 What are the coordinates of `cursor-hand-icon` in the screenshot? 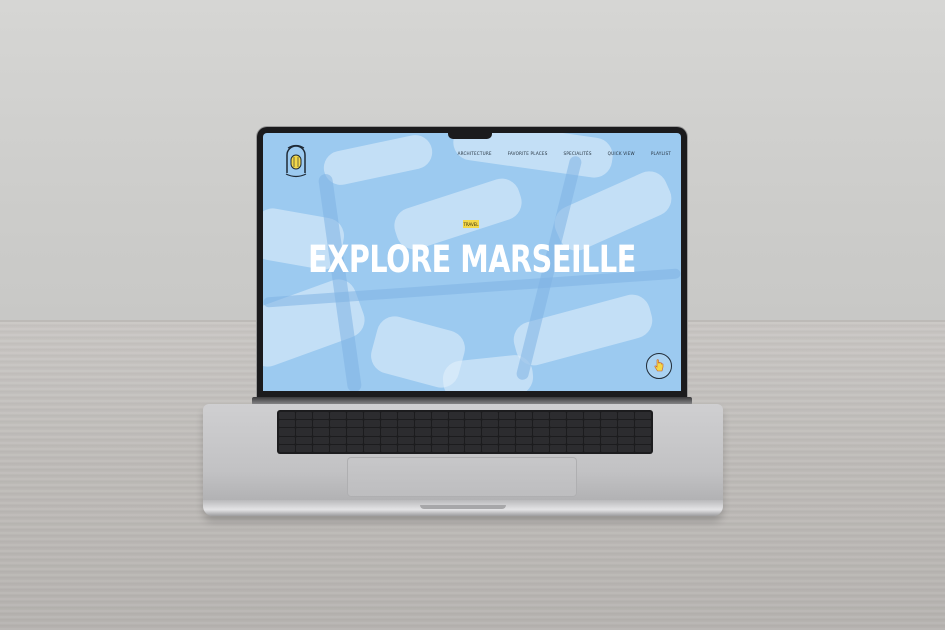 It's located at (659, 365).